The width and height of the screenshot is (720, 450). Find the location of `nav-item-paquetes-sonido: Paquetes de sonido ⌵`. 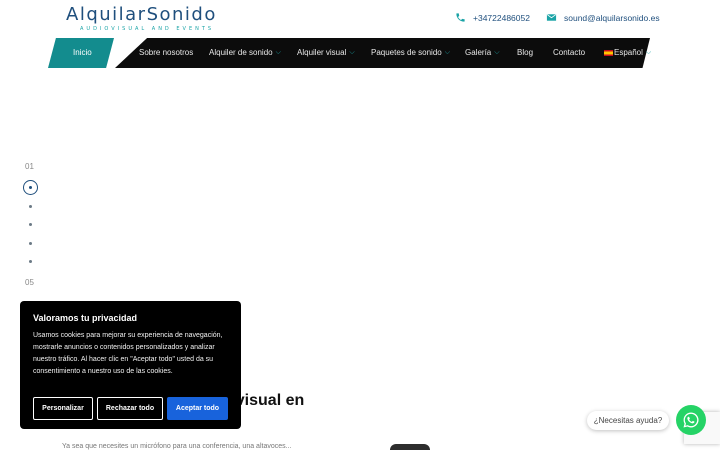

nav-item-paquetes-sonido: Paquetes de sonido ⌵ is located at coordinates (410, 53).